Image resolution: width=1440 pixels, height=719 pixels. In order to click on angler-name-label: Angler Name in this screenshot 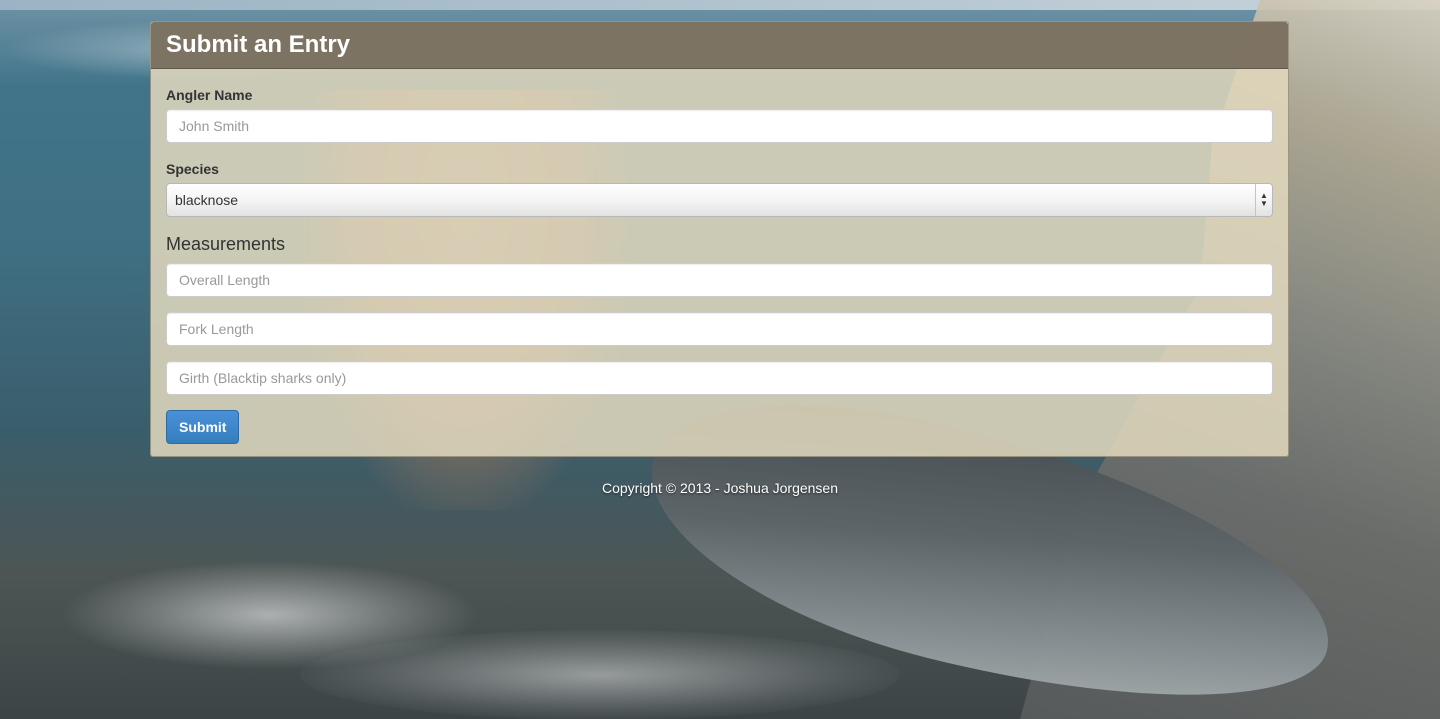, I will do `click(209, 95)`.